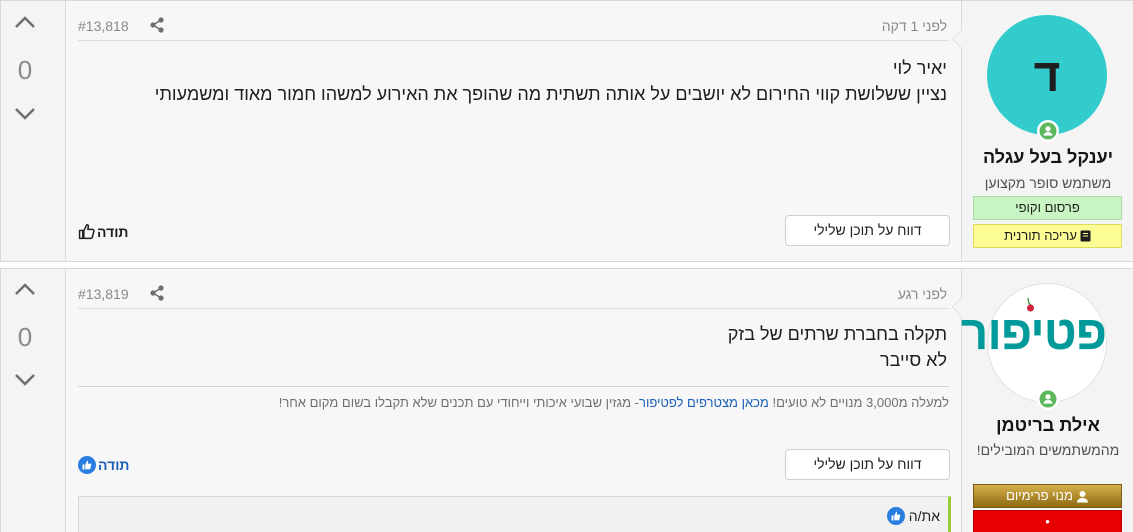 This screenshot has height=532, width=1133. I want to click on post-meta: #13,819 לפני רגע, so click(513, 295).